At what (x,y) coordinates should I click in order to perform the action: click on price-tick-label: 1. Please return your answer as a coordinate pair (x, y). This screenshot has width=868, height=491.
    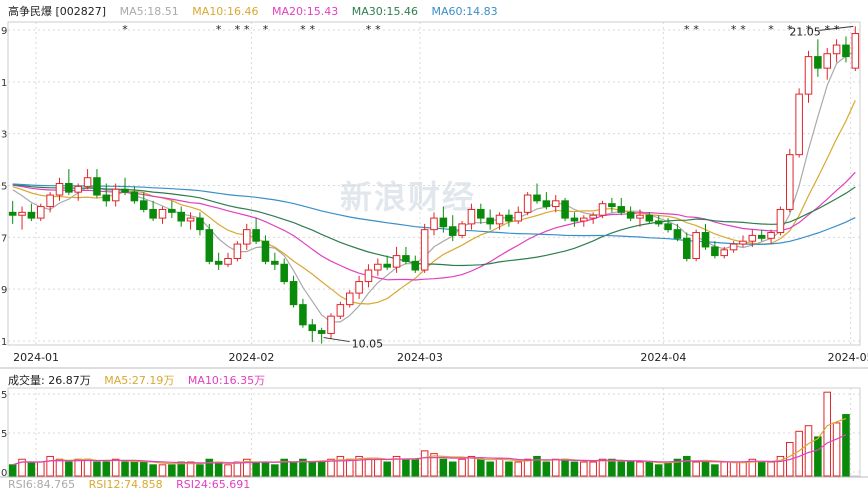
    Looking at the image, I should click on (4, 342).